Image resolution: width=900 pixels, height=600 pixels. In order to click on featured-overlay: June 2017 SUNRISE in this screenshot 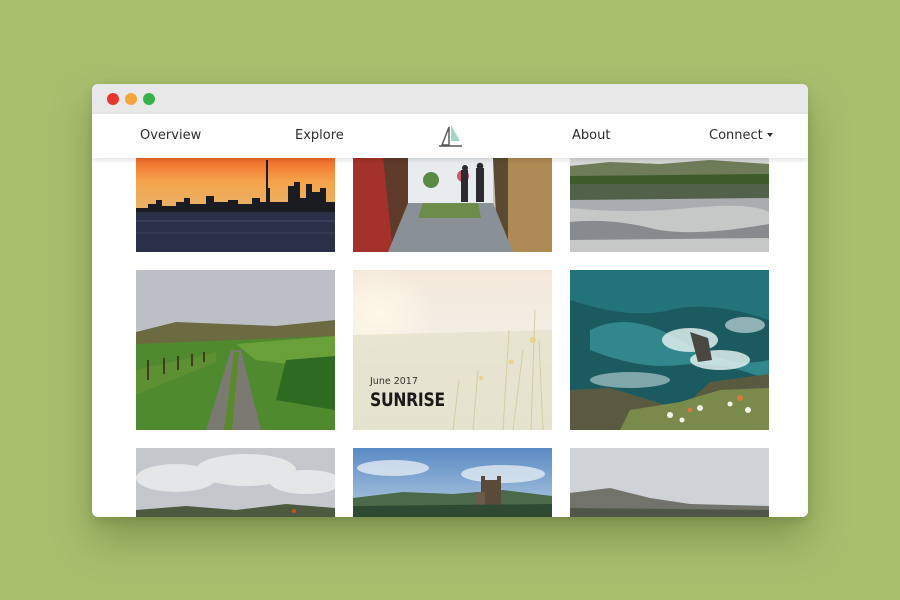, I will do `click(415, 393)`.